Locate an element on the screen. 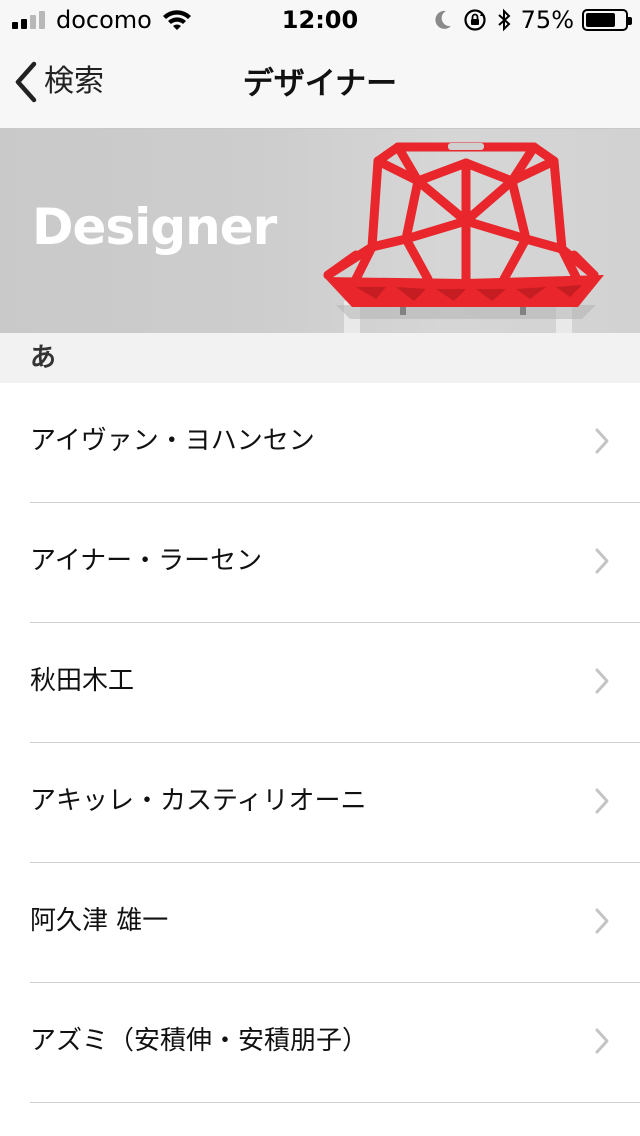  designer-name: 秋田木工 is located at coordinates (82, 681).